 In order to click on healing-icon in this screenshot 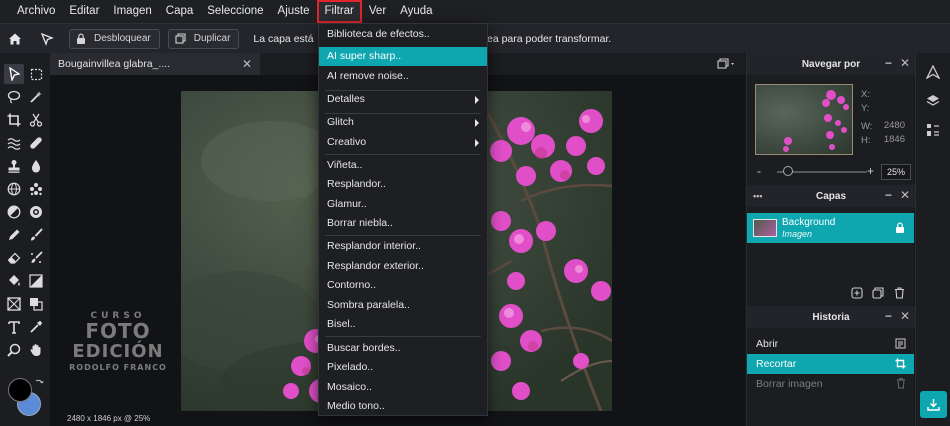, I will do `click(36, 143)`.